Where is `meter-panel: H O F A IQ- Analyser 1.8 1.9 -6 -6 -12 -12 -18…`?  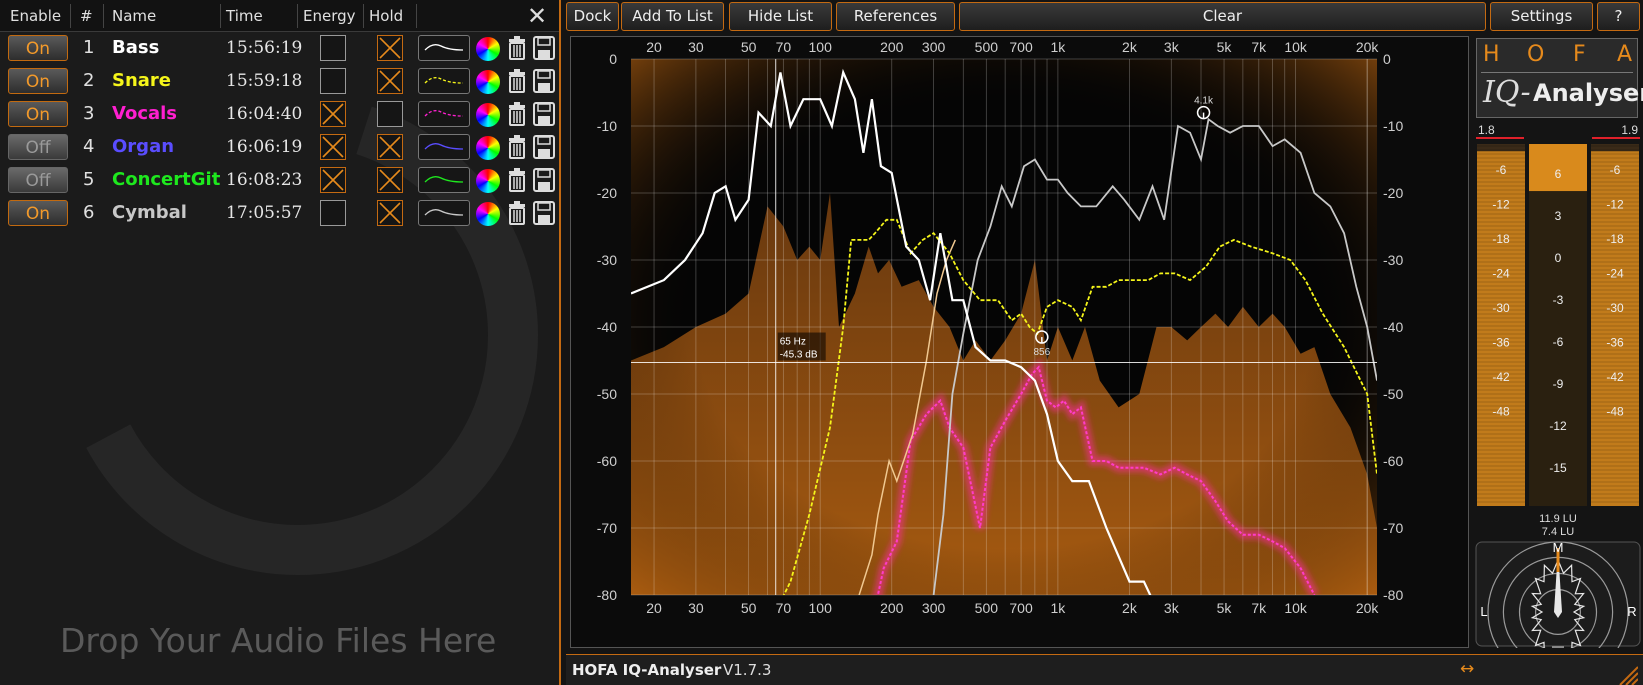 meter-panel: H O F A IQ- Analyser 1.8 1.9 -6 -6 -12 -12 -18… is located at coordinates (1558, 342).